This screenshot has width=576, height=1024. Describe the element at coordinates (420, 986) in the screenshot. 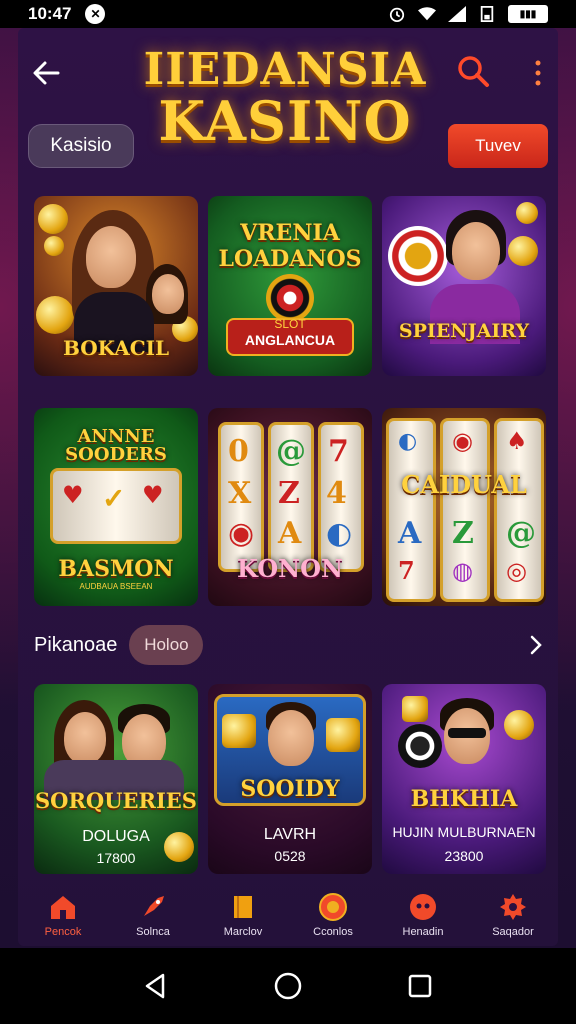

I see `recents-square-icon` at that location.